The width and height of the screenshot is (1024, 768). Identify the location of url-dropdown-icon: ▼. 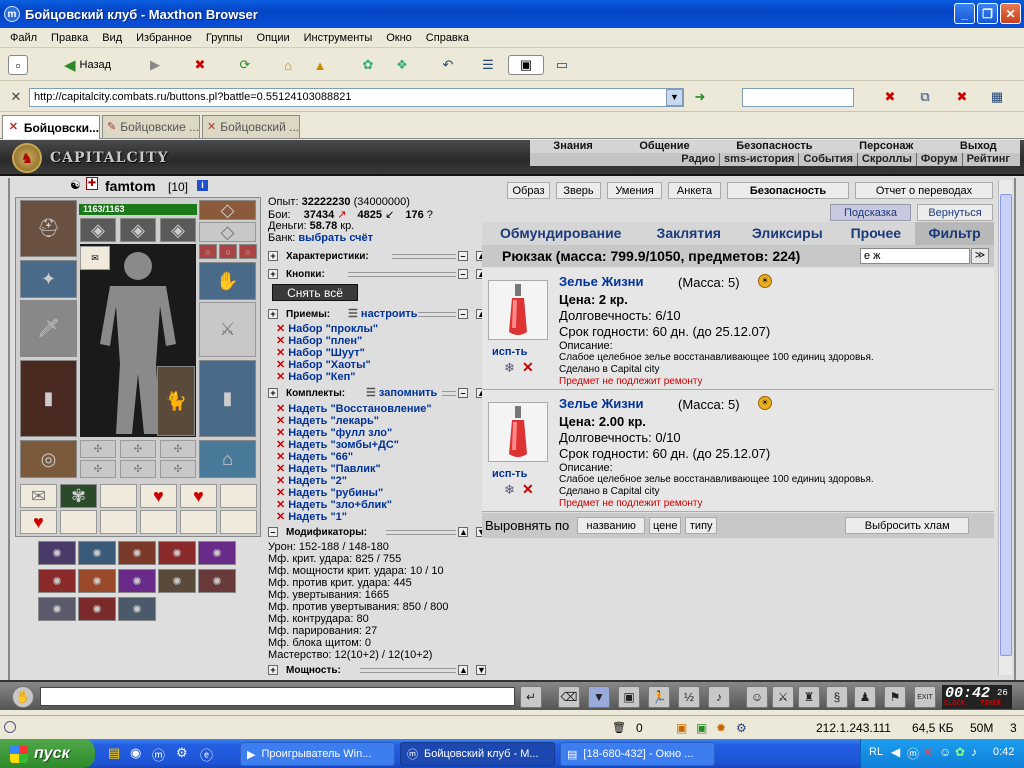
(674, 97).